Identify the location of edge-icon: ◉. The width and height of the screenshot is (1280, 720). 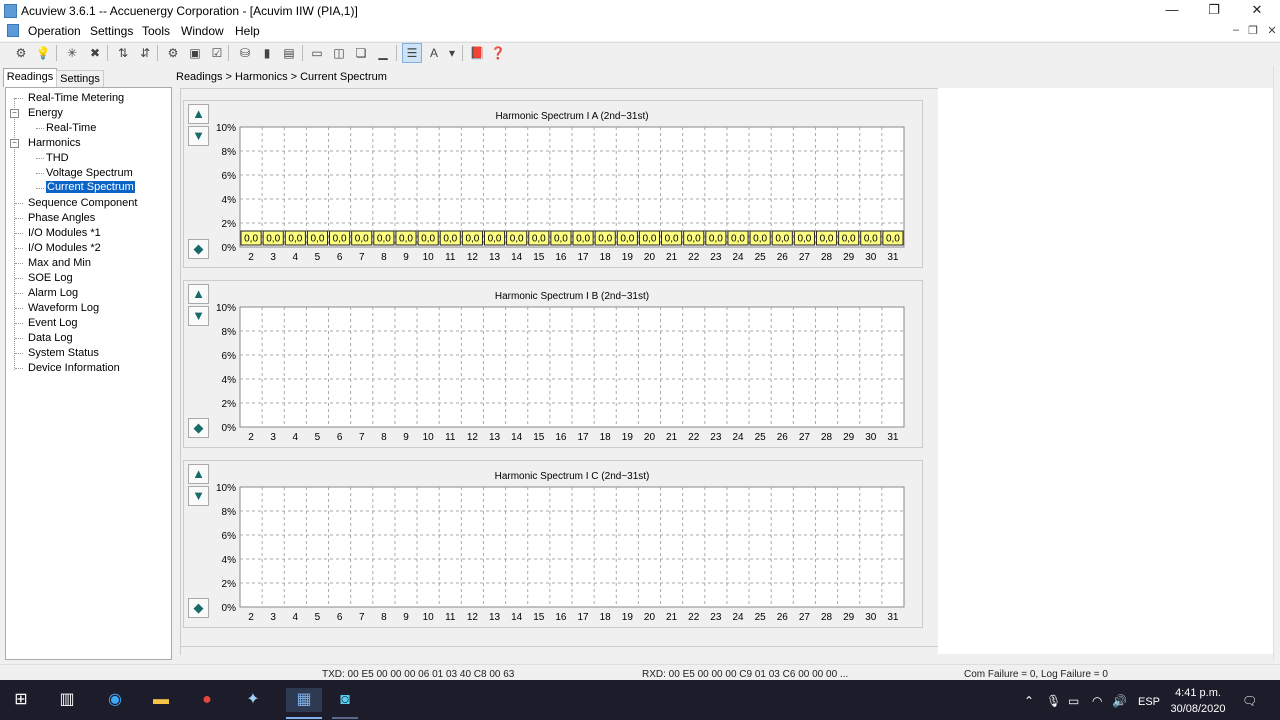
(115, 700).